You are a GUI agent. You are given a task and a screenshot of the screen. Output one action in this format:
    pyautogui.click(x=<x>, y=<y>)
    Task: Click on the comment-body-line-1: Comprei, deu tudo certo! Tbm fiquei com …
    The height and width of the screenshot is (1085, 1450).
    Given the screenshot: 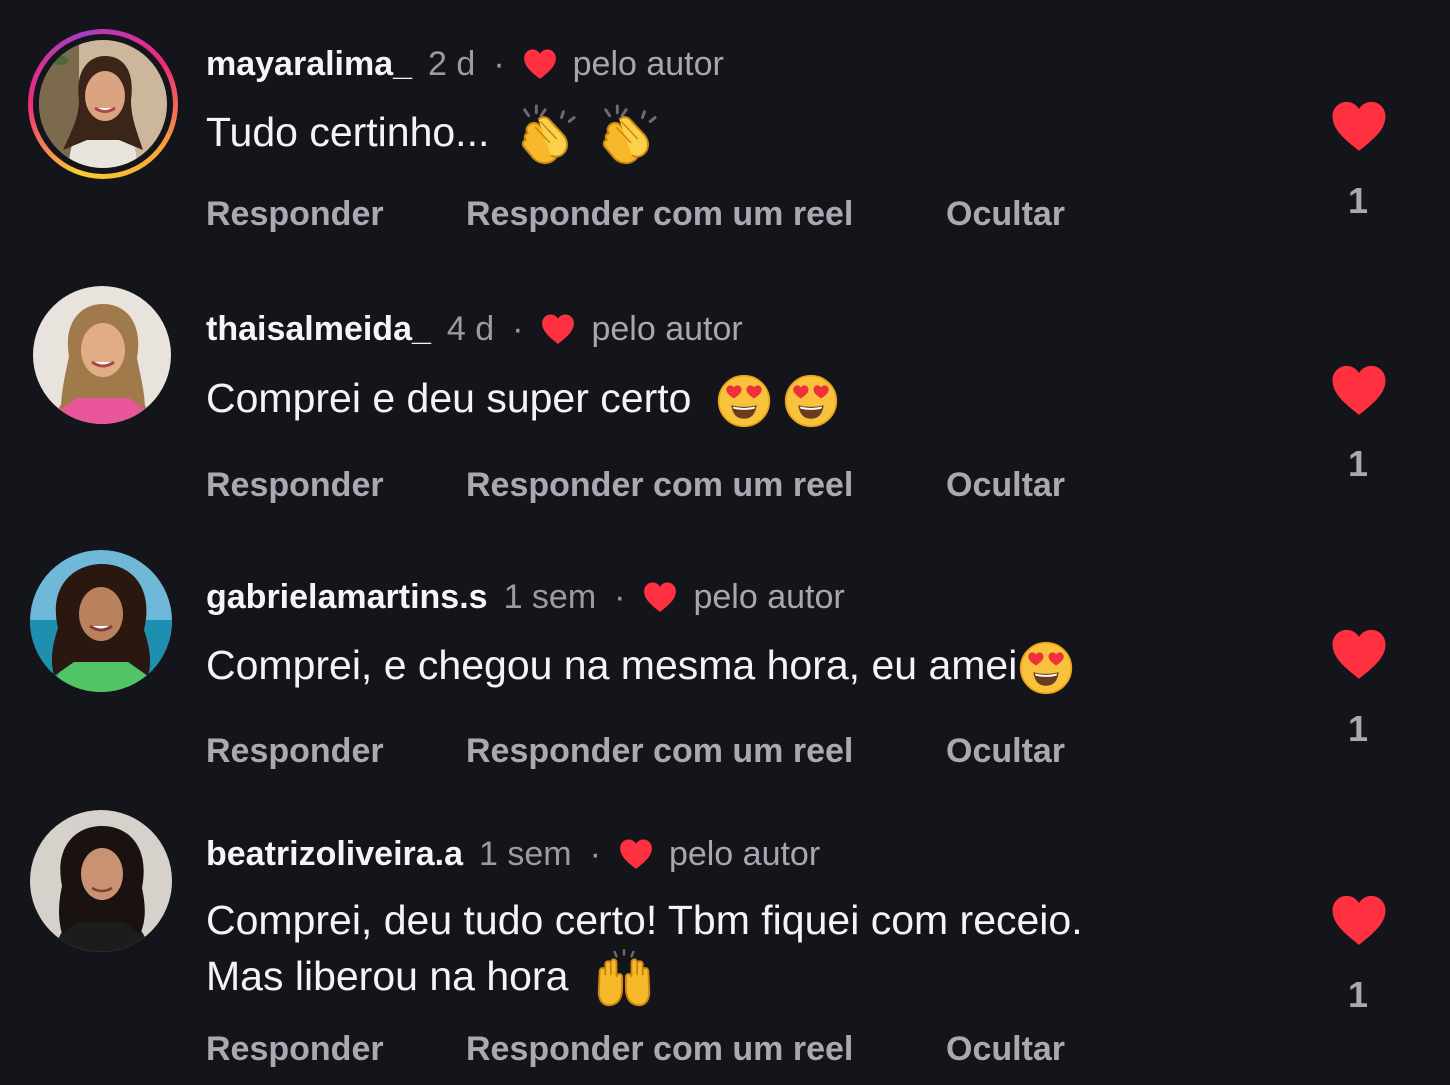 What is the action you would take?
    pyautogui.click(x=644, y=920)
    